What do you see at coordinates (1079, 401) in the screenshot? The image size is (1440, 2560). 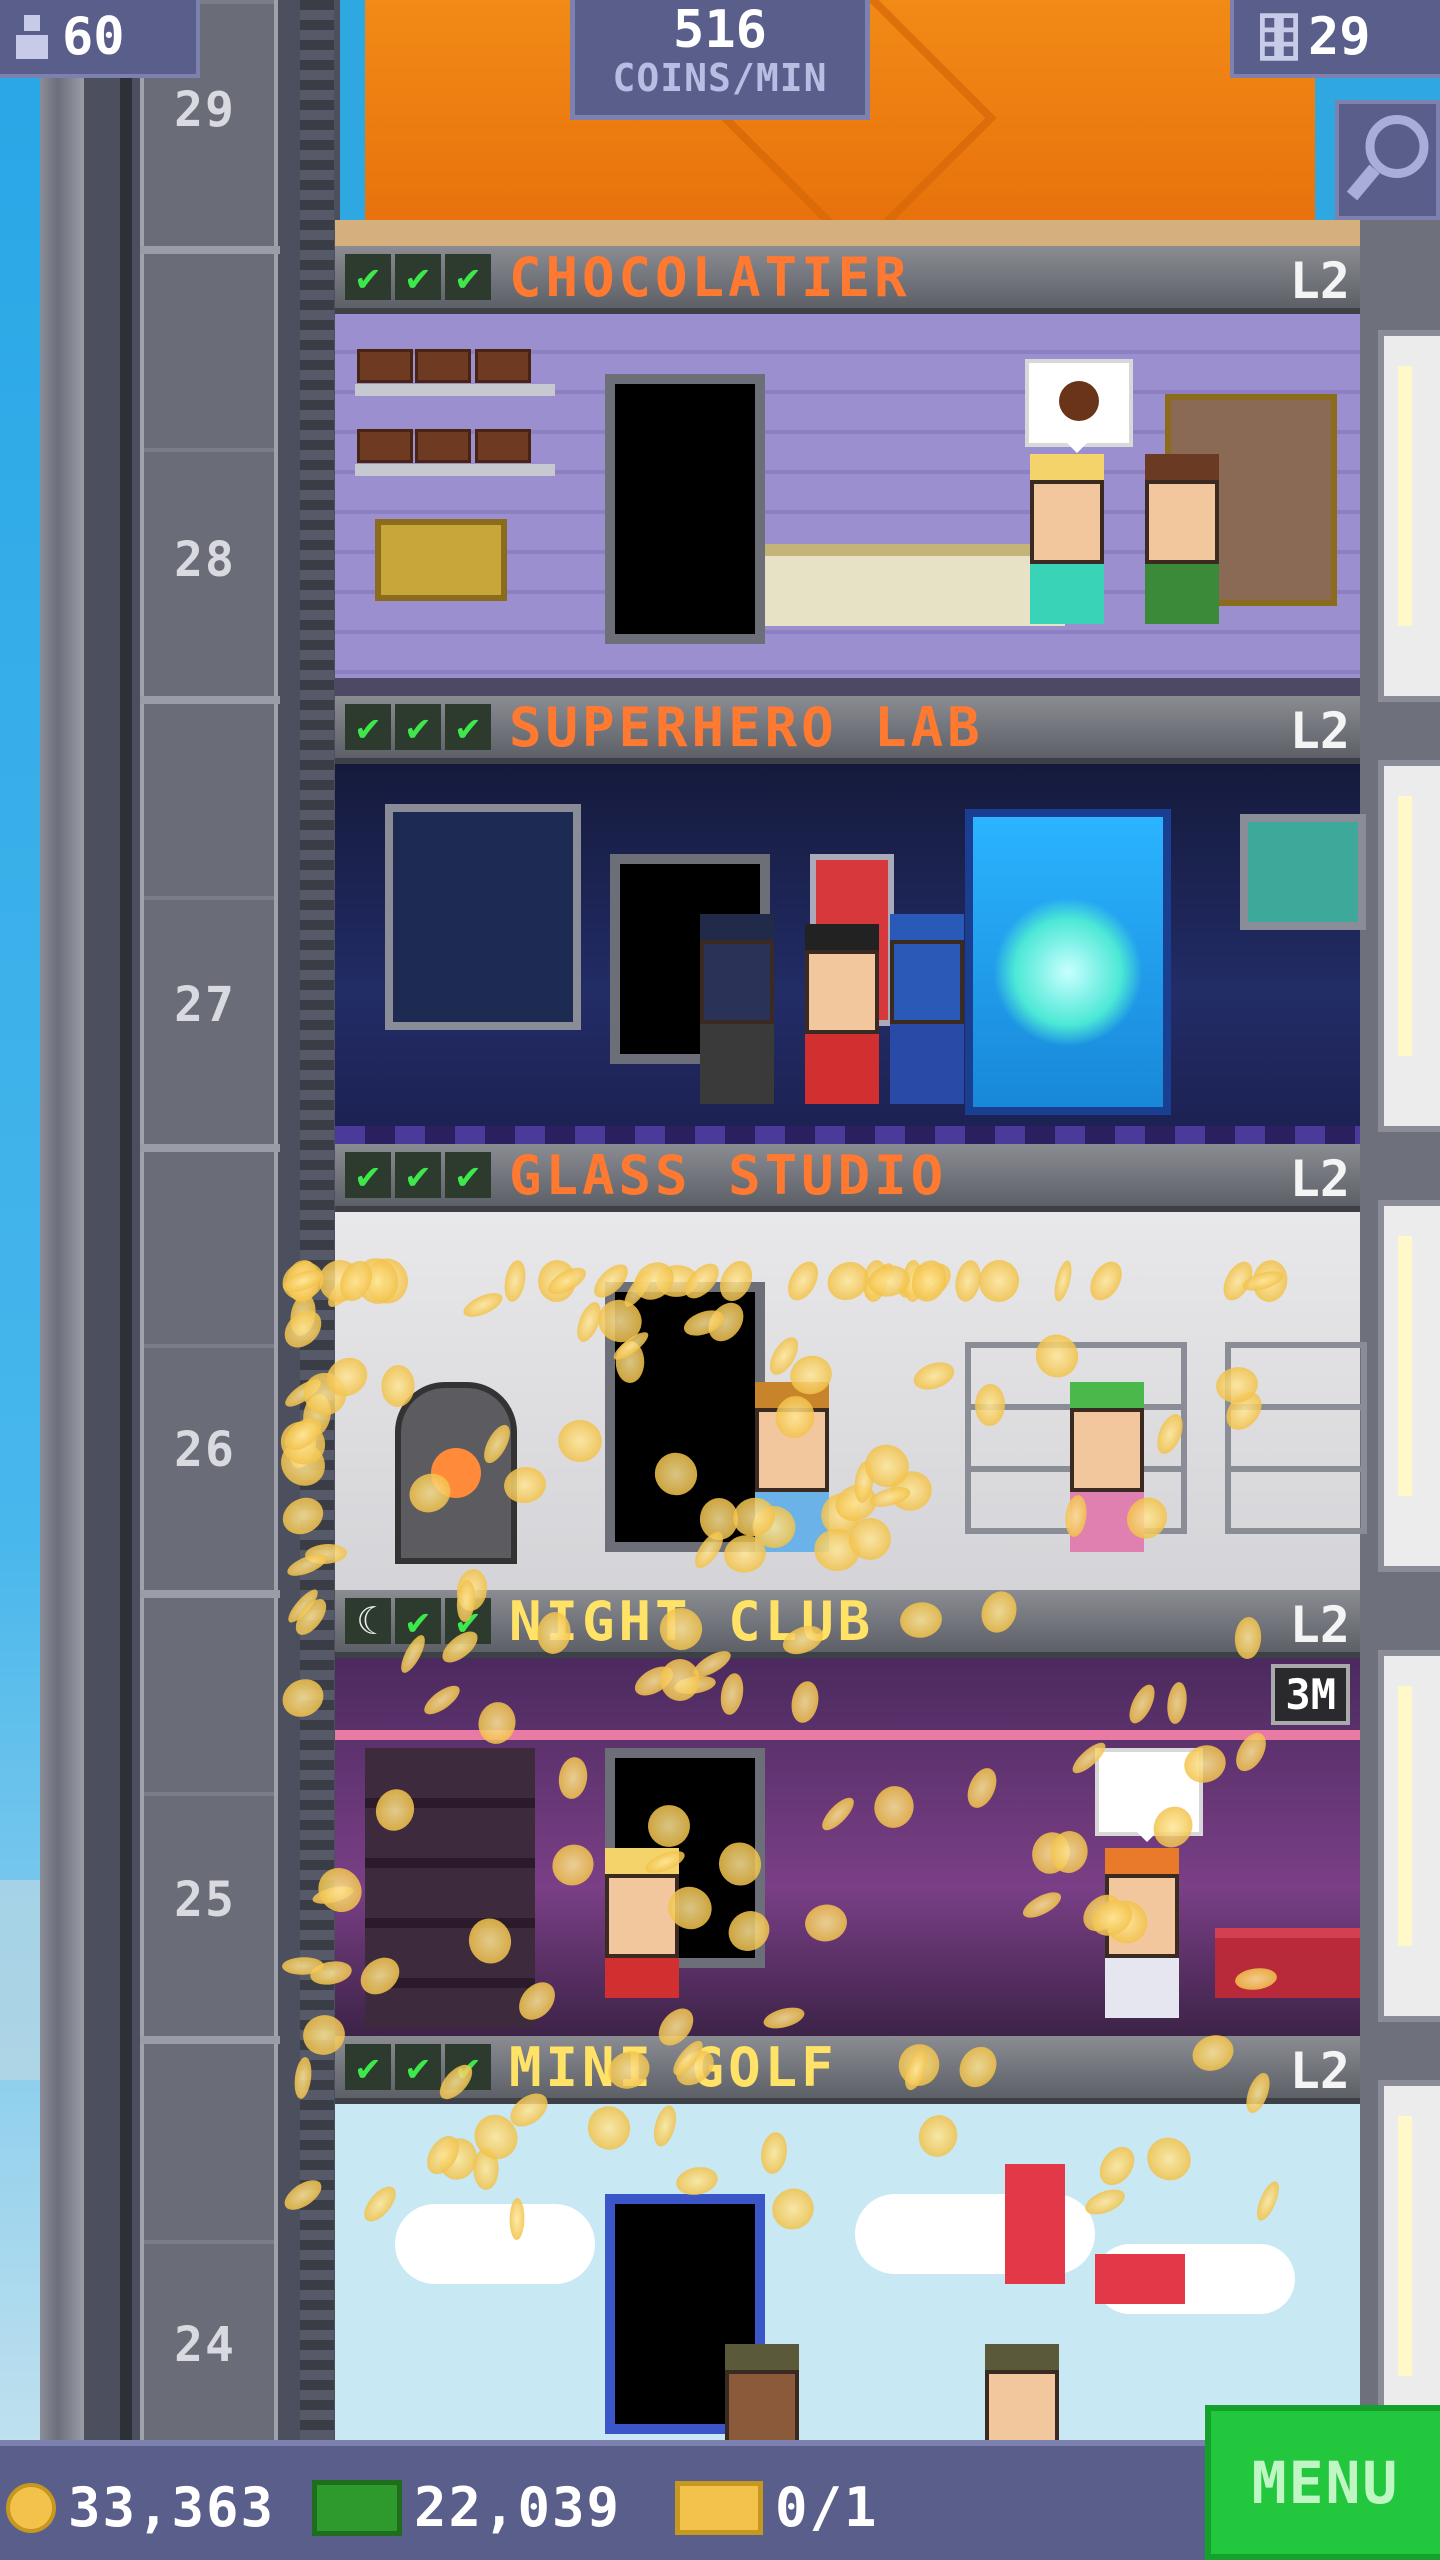 I see `chocolate-icon` at bounding box center [1079, 401].